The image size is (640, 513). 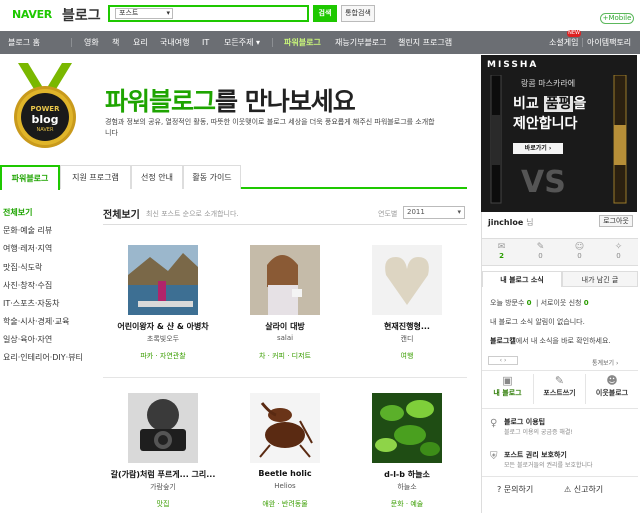 What do you see at coordinates (36, 321) in the screenshot?
I see `sidebar-item-academic: 학술·시사·경제·교육` at bounding box center [36, 321].